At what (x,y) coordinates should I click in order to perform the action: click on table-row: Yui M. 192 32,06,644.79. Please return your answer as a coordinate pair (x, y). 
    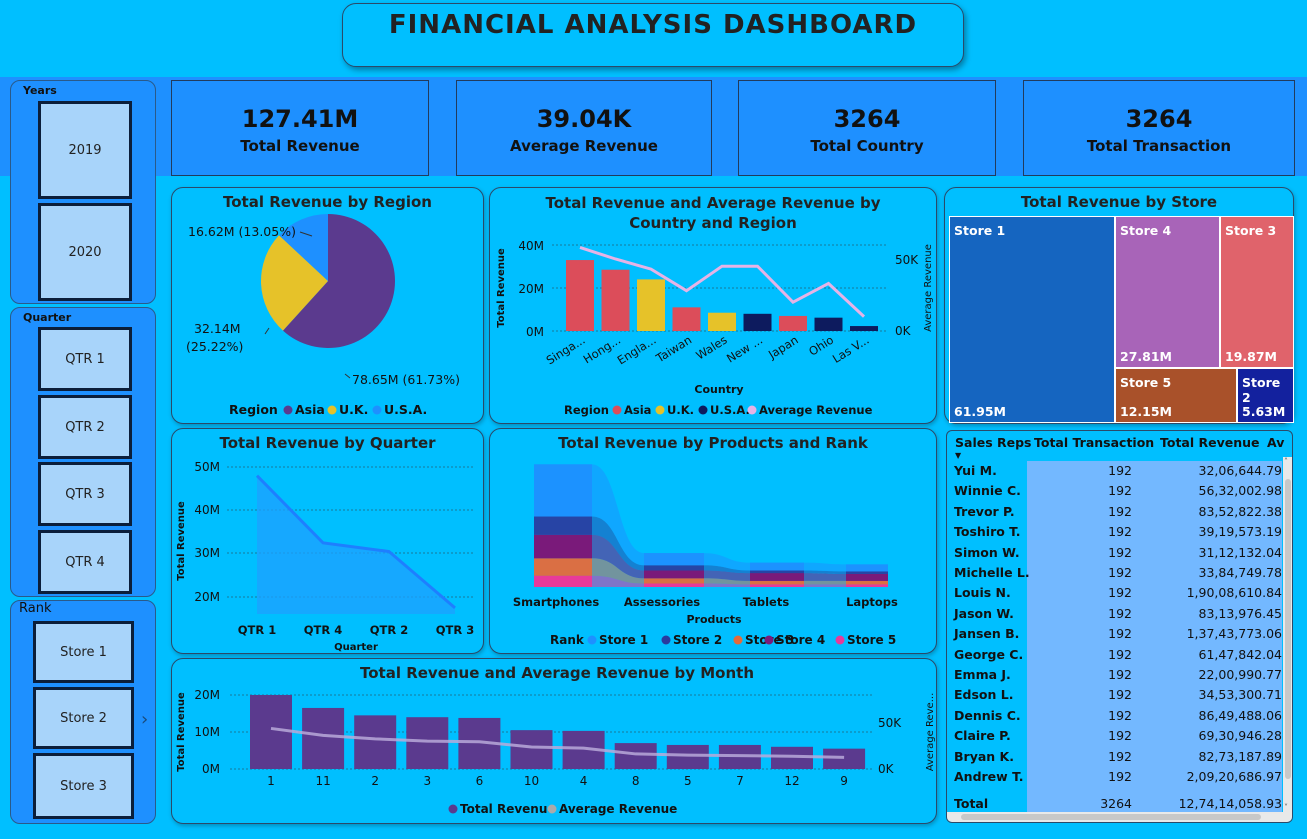
    Looking at the image, I should click on (1114, 471).